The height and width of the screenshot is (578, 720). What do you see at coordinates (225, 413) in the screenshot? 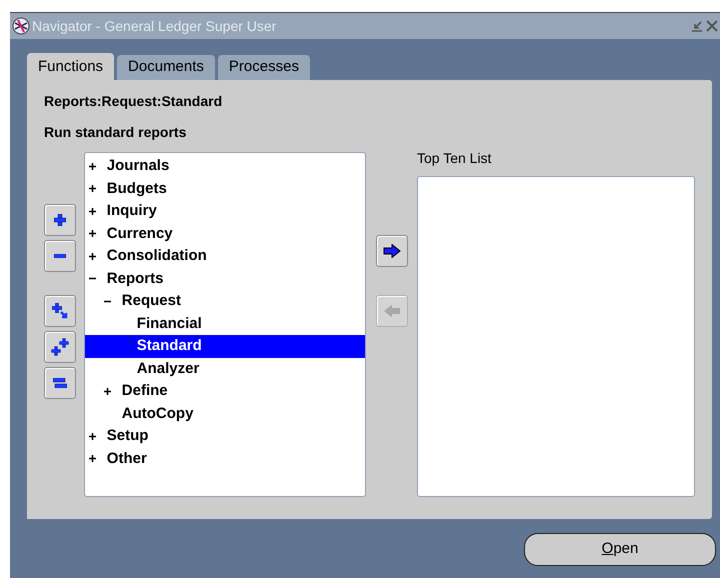
I see `tree-item: AutoCopy` at bounding box center [225, 413].